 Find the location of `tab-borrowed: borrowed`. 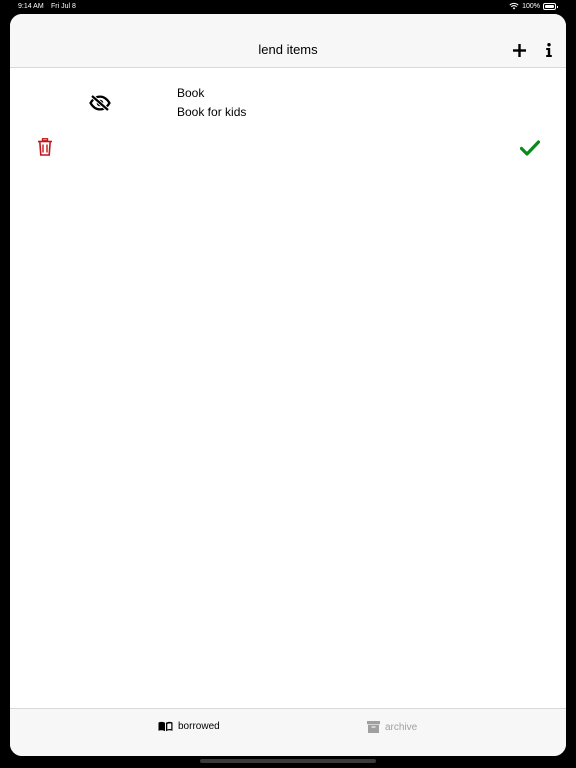

tab-borrowed: borrowed is located at coordinates (189, 726).